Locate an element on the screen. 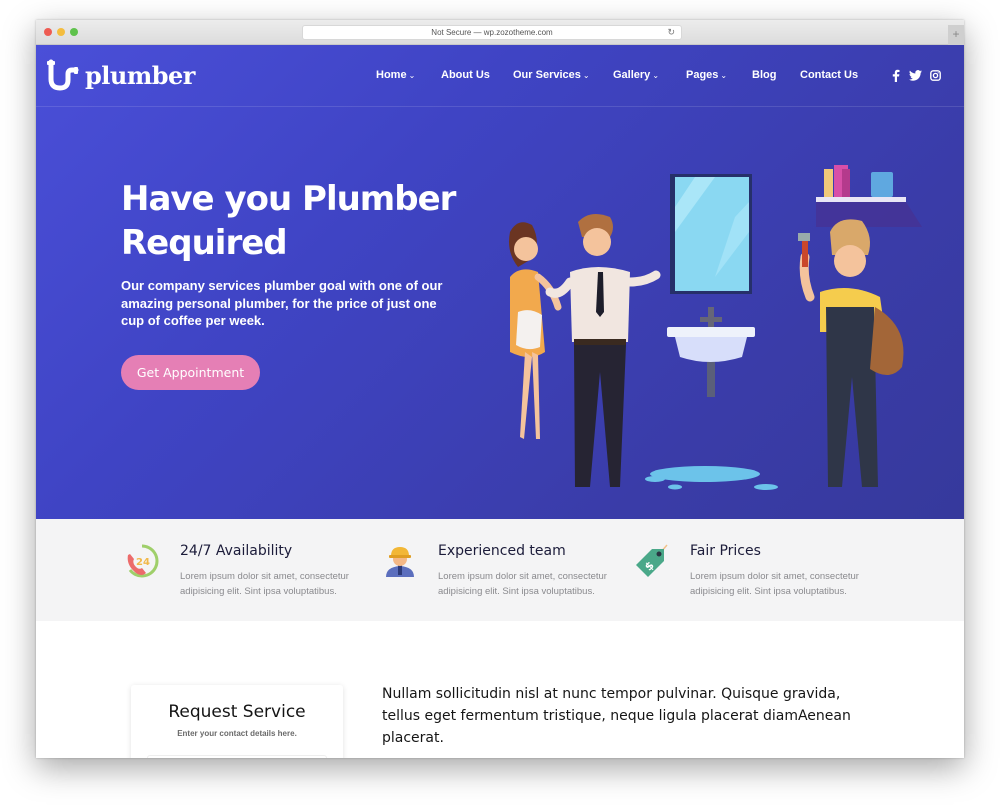 Image resolution: width=1000 pixels, height=810 pixels. nav-item-blog: Blog is located at coordinates (764, 75).